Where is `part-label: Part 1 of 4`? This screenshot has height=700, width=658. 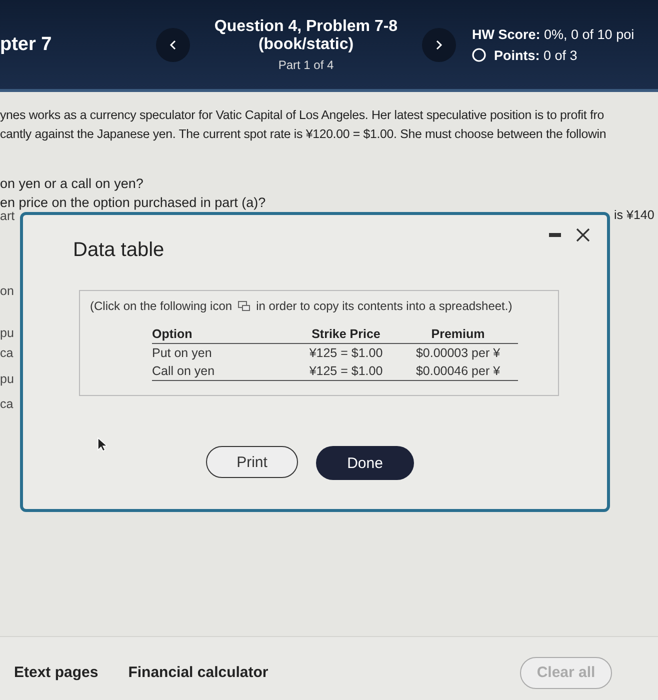
part-label: Part 1 of 4 is located at coordinates (306, 65).